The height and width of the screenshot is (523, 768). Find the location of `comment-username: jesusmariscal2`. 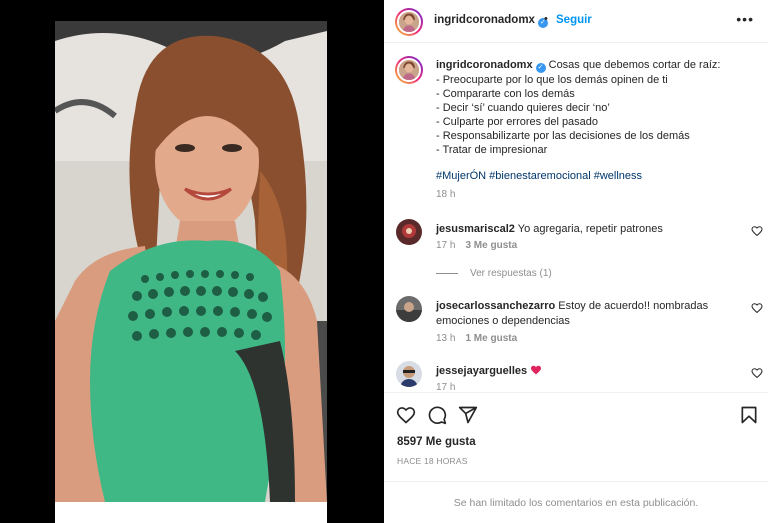

comment-username: jesusmariscal2 is located at coordinates (475, 229).